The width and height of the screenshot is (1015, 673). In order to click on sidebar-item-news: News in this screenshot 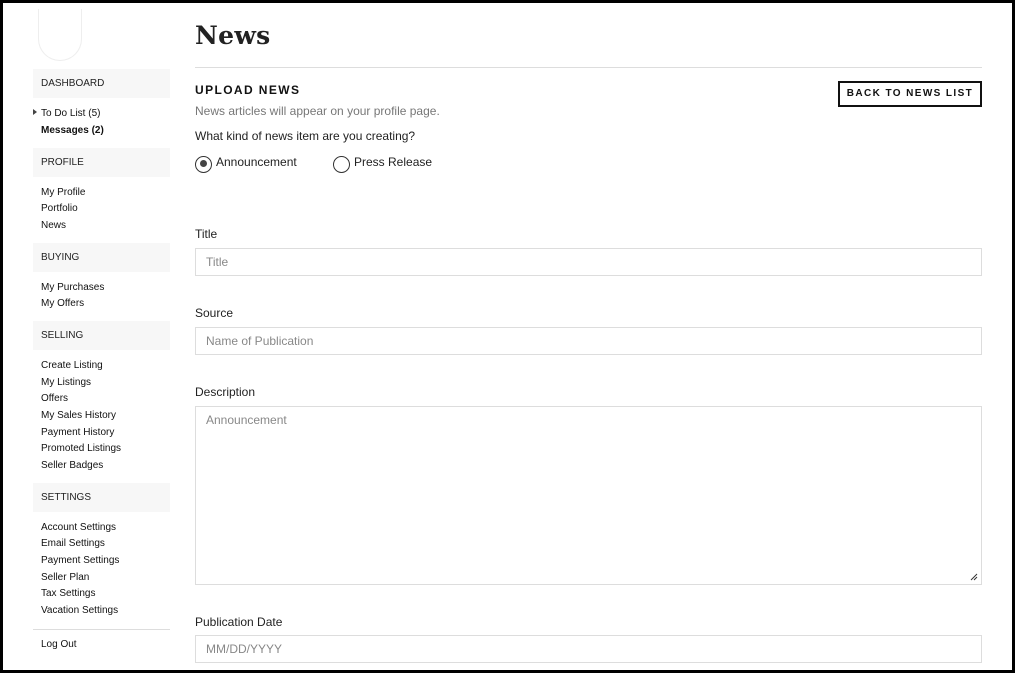, I will do `click(53, 226)`.